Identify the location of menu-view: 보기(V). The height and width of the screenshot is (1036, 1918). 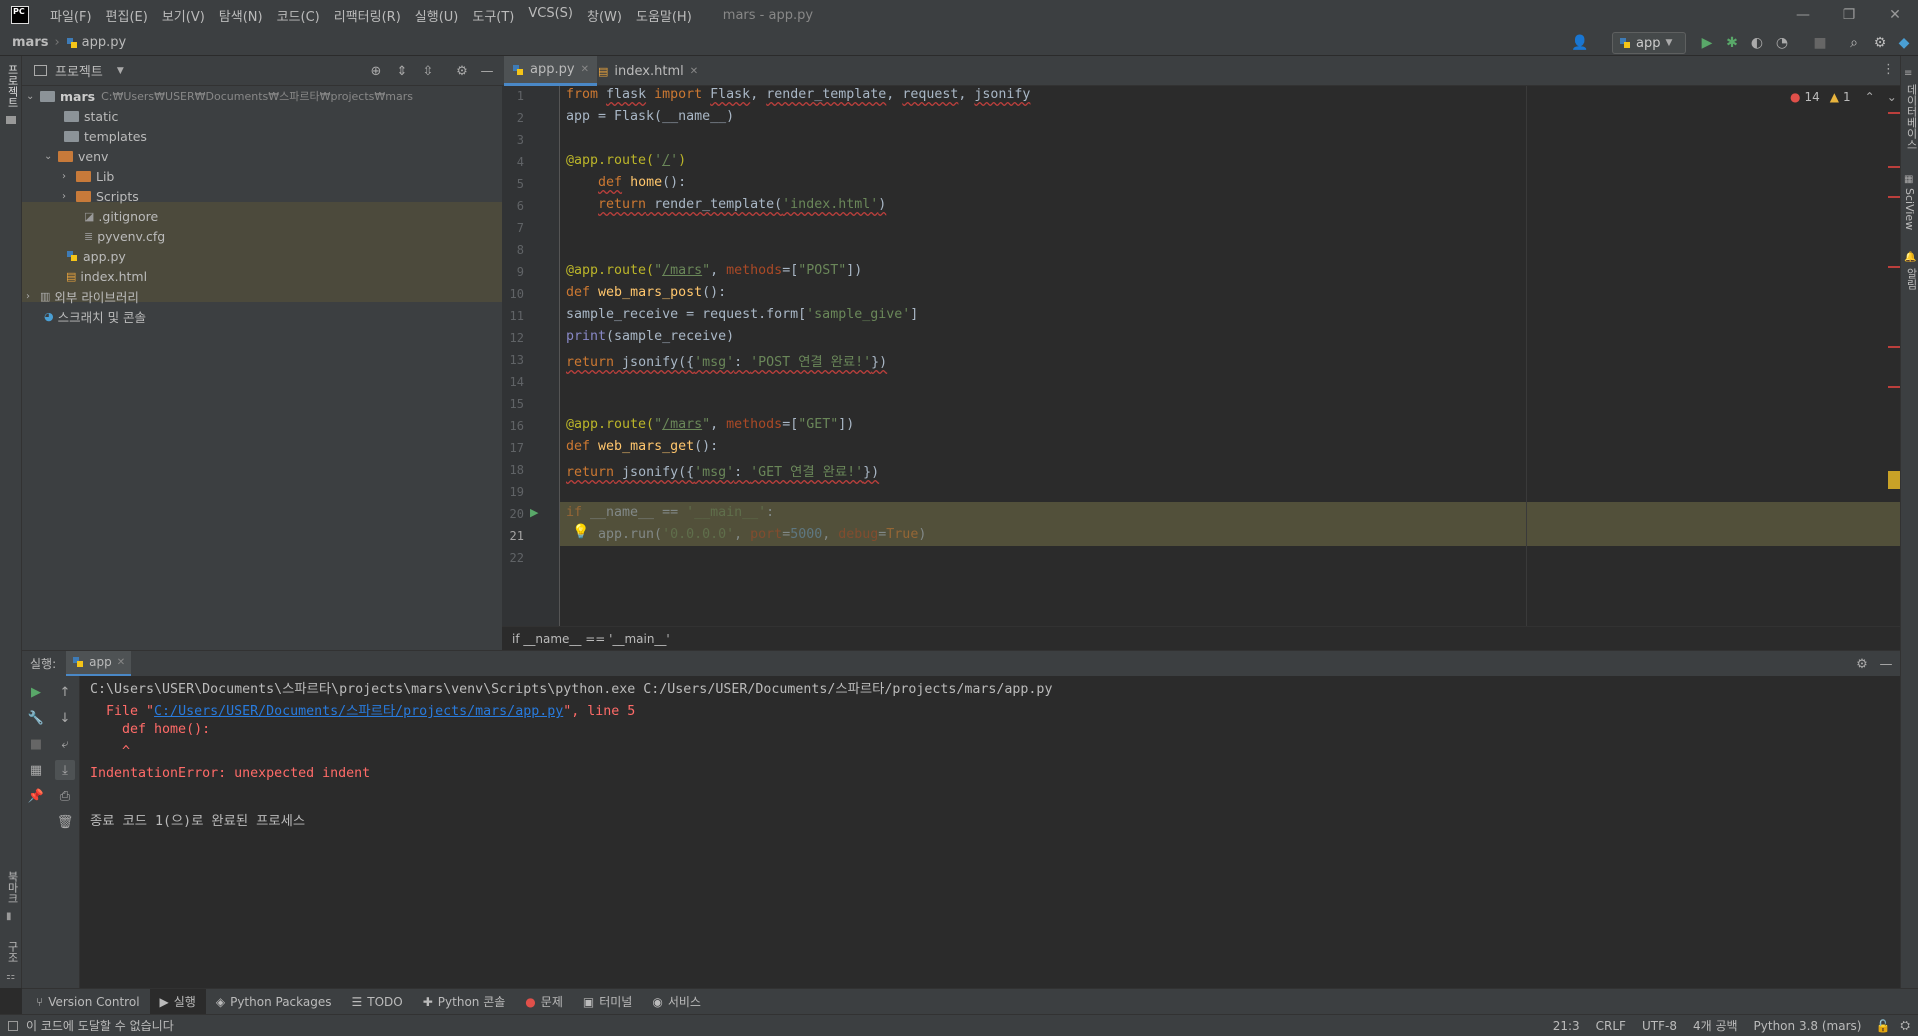
(183, 15).